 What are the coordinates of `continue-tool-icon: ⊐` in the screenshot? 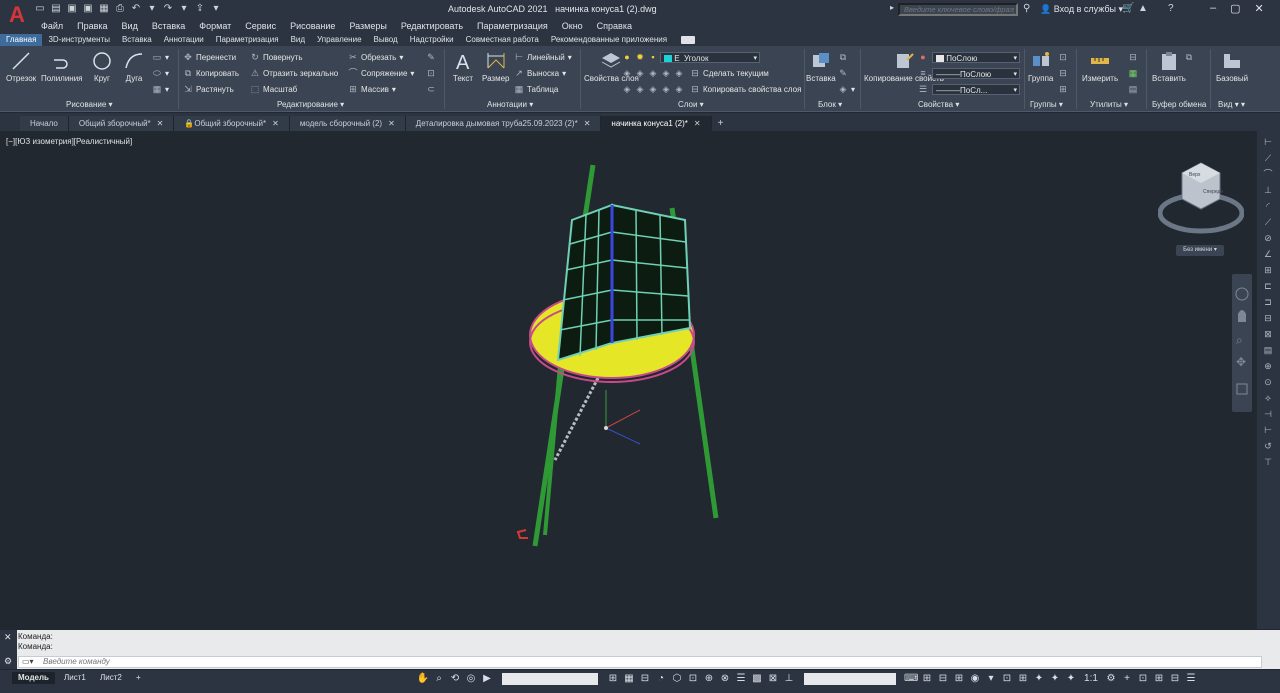 It's located at (1268, 302).